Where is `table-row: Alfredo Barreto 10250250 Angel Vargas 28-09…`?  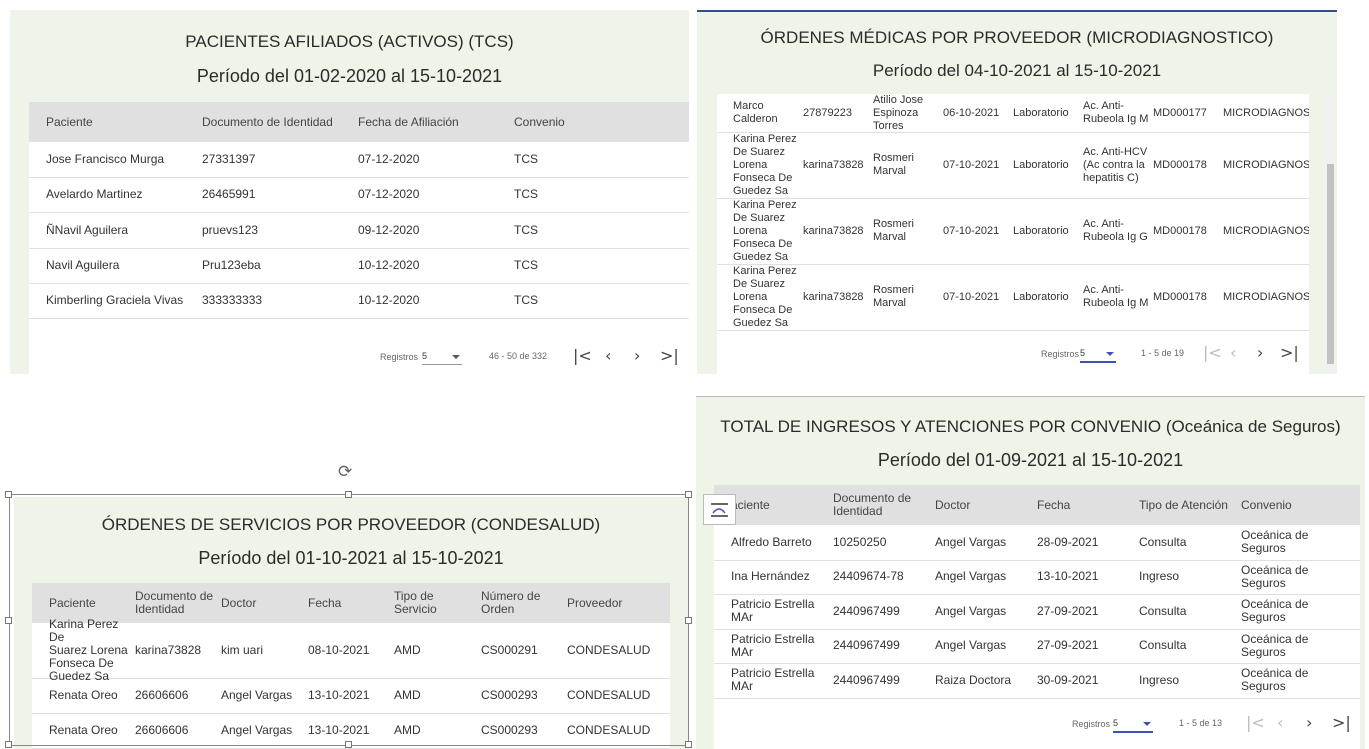
table-row: Alfredo Barreto 10250250 Angel Vargas 28-09… is located at coordinates (1037, 543).